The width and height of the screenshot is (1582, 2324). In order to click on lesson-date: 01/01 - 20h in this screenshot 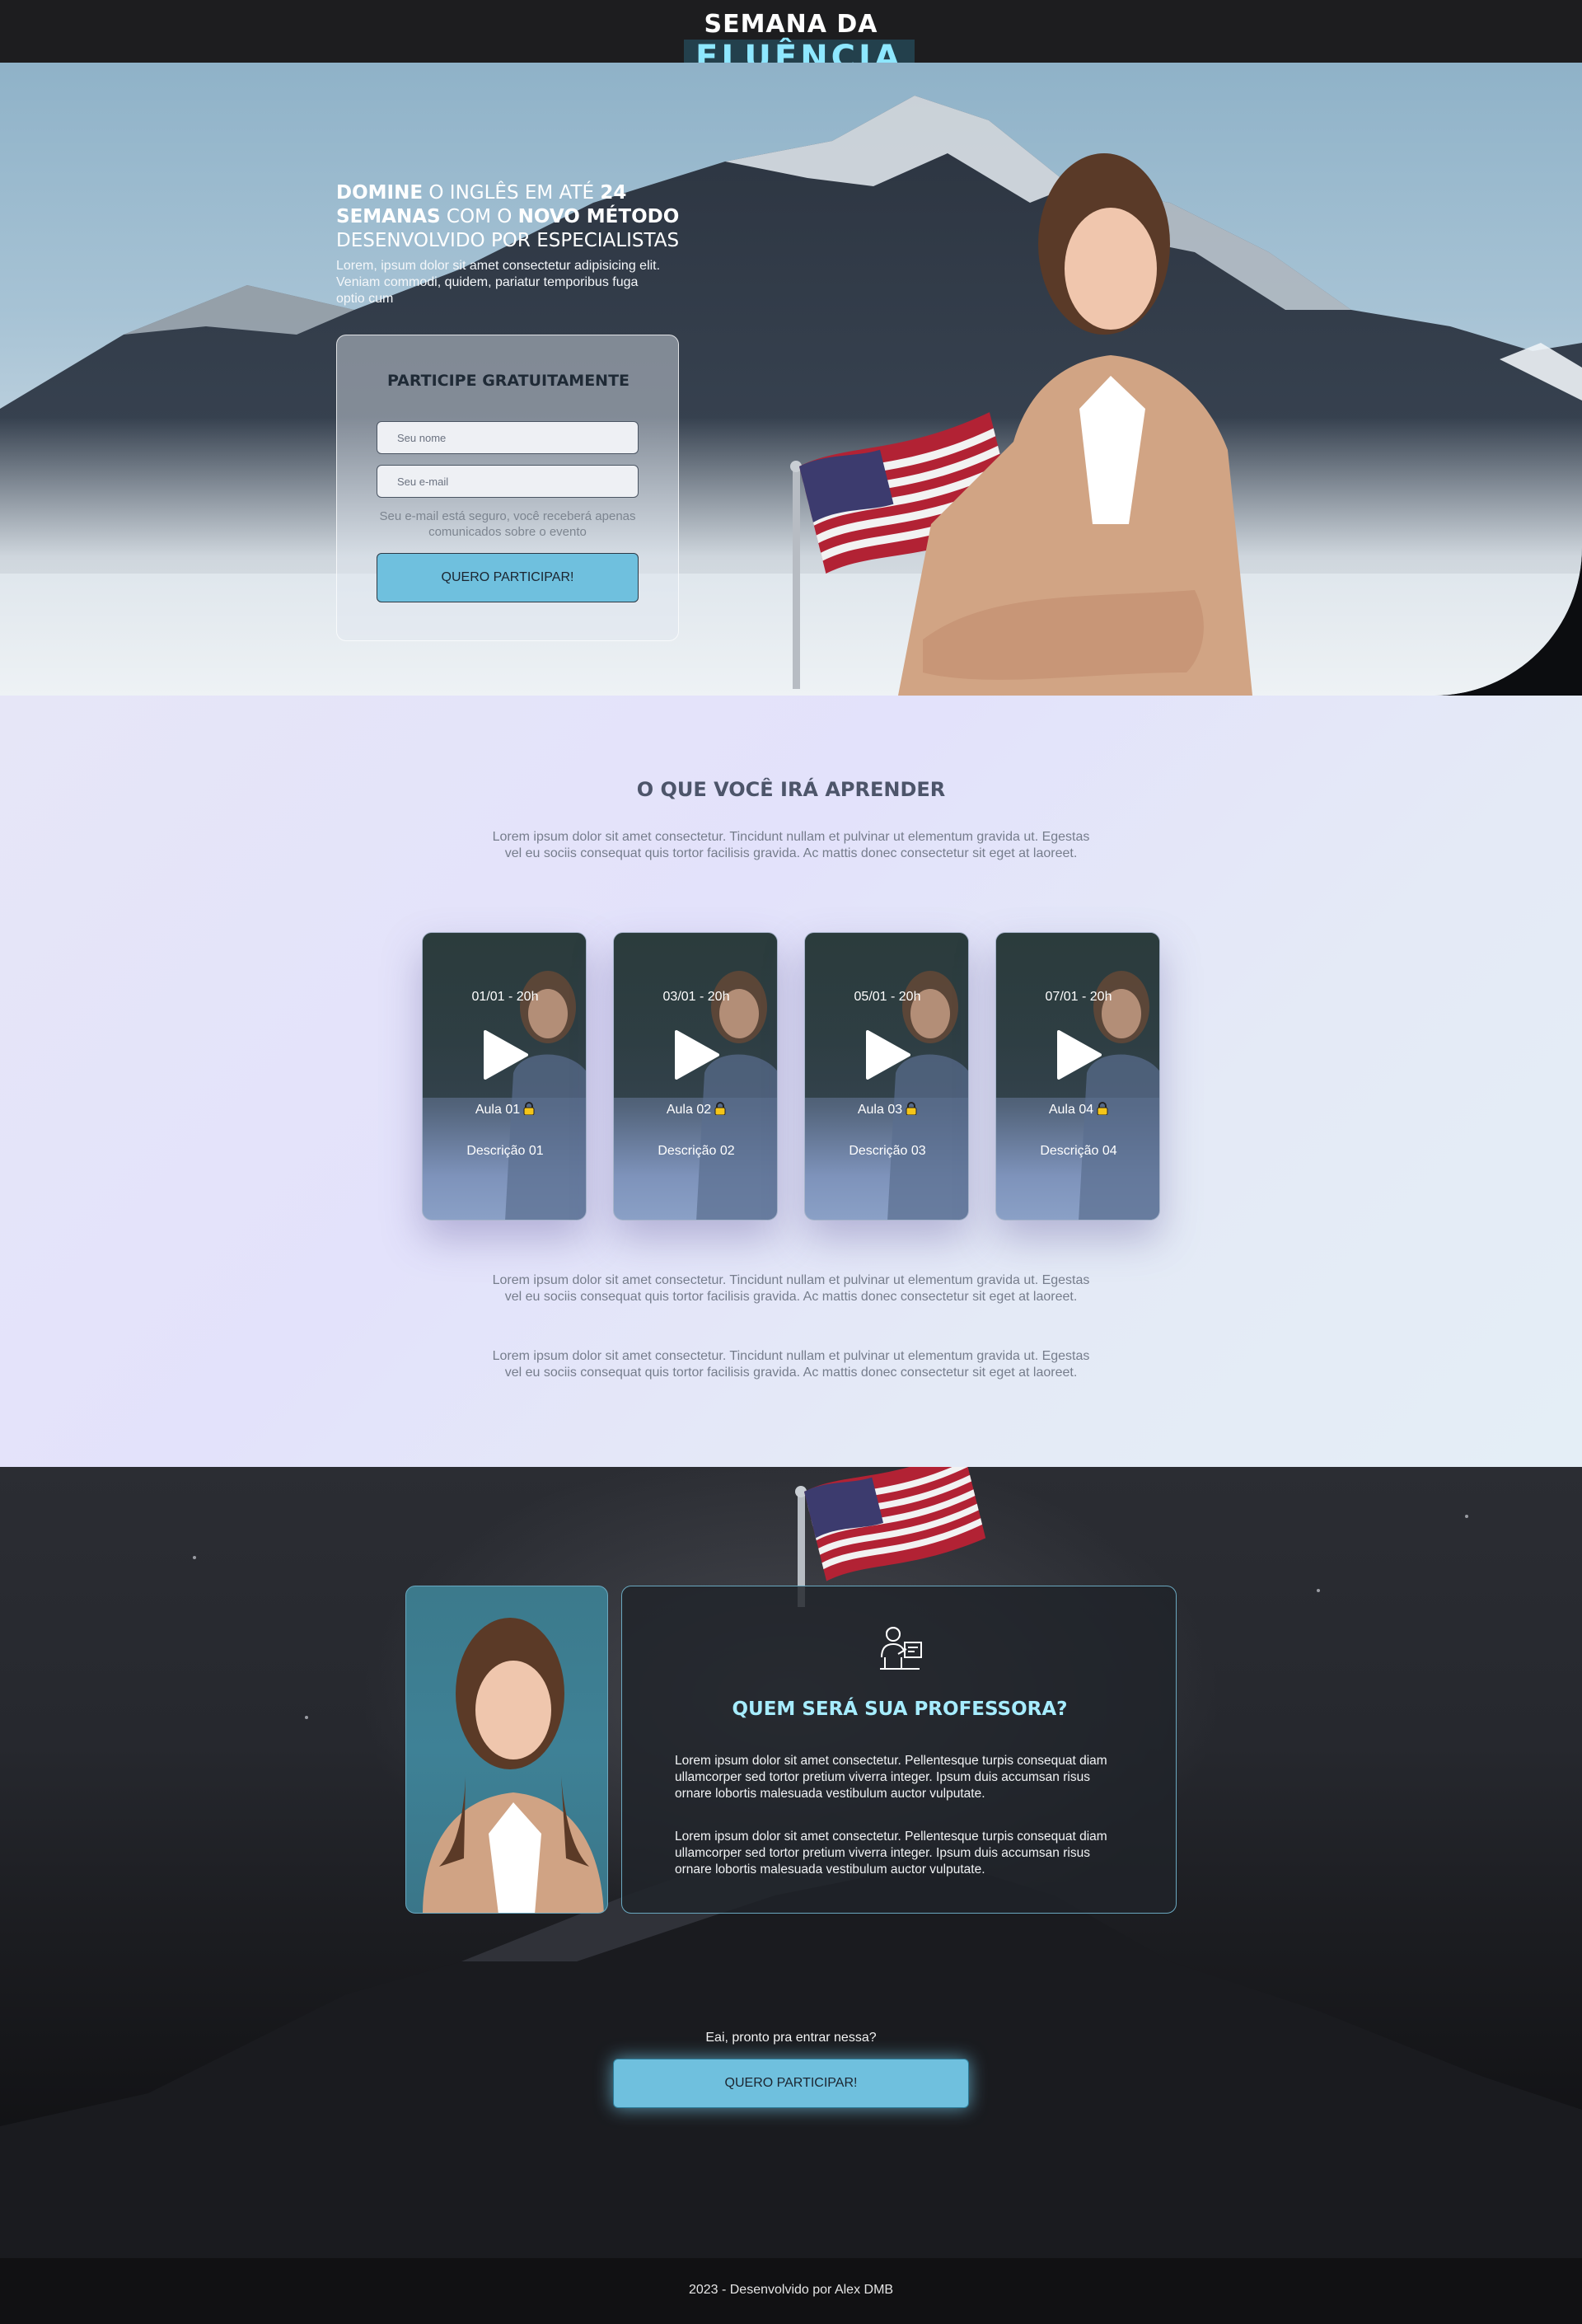, I will do `click(505, 997)`.